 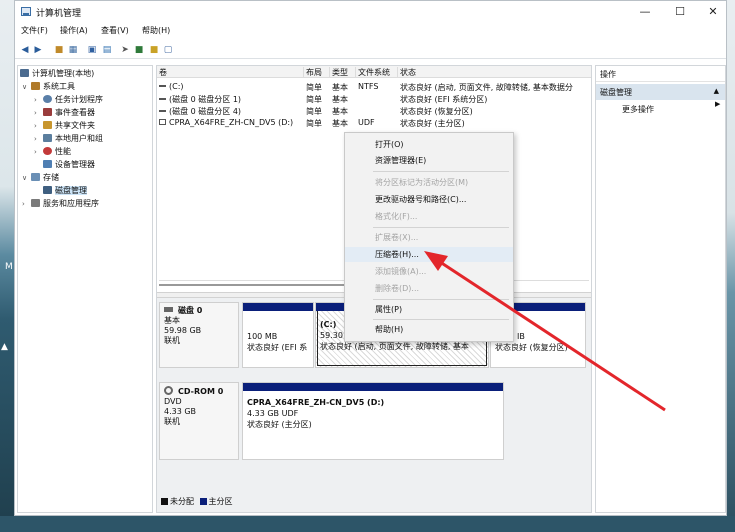 I want to click on storage-icon, so click(x=35, y=177).